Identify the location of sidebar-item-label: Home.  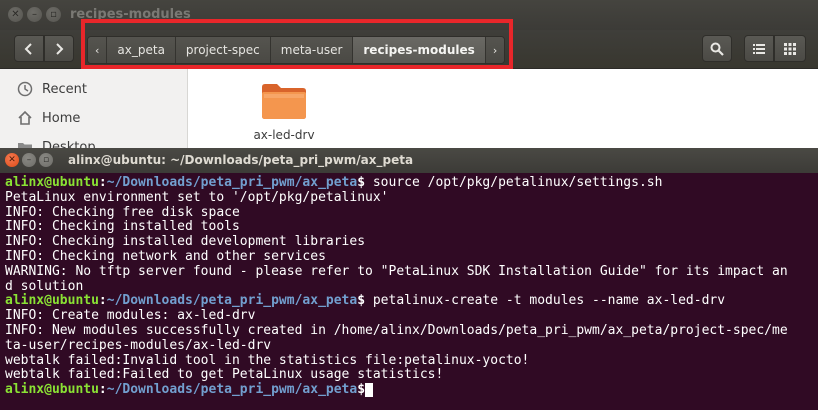
(61, 118).